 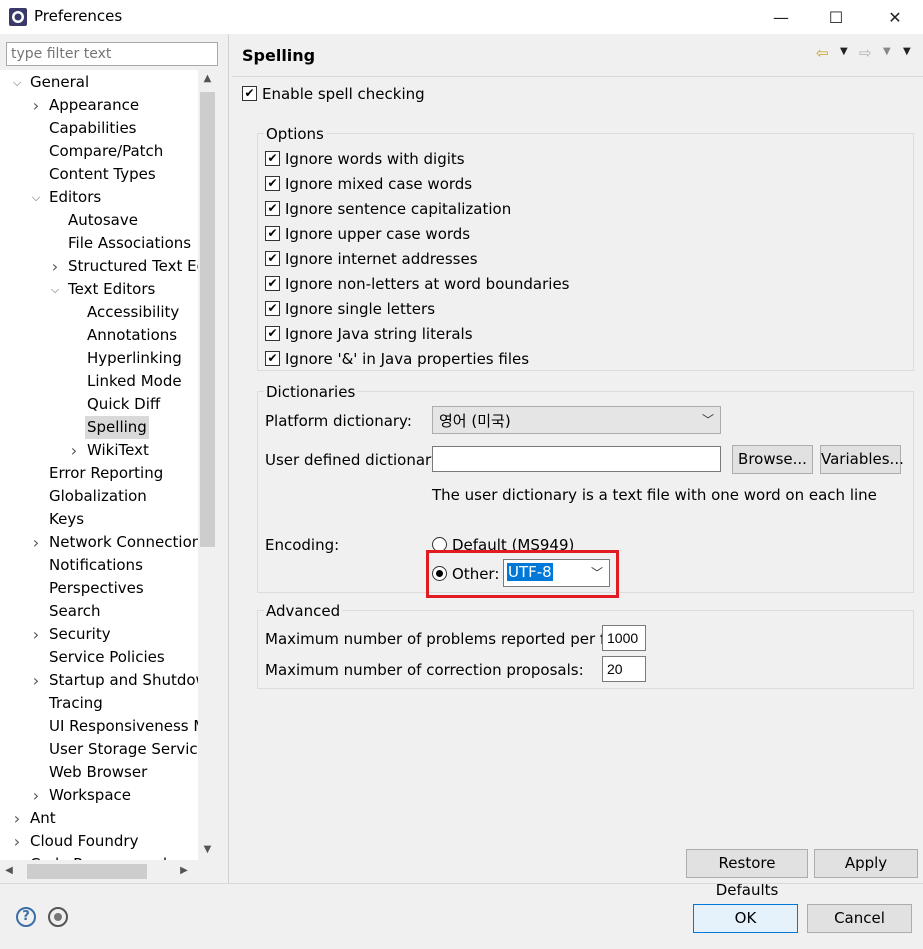 I want to click on maximize-button: ☐, so click(x=836, y=17).